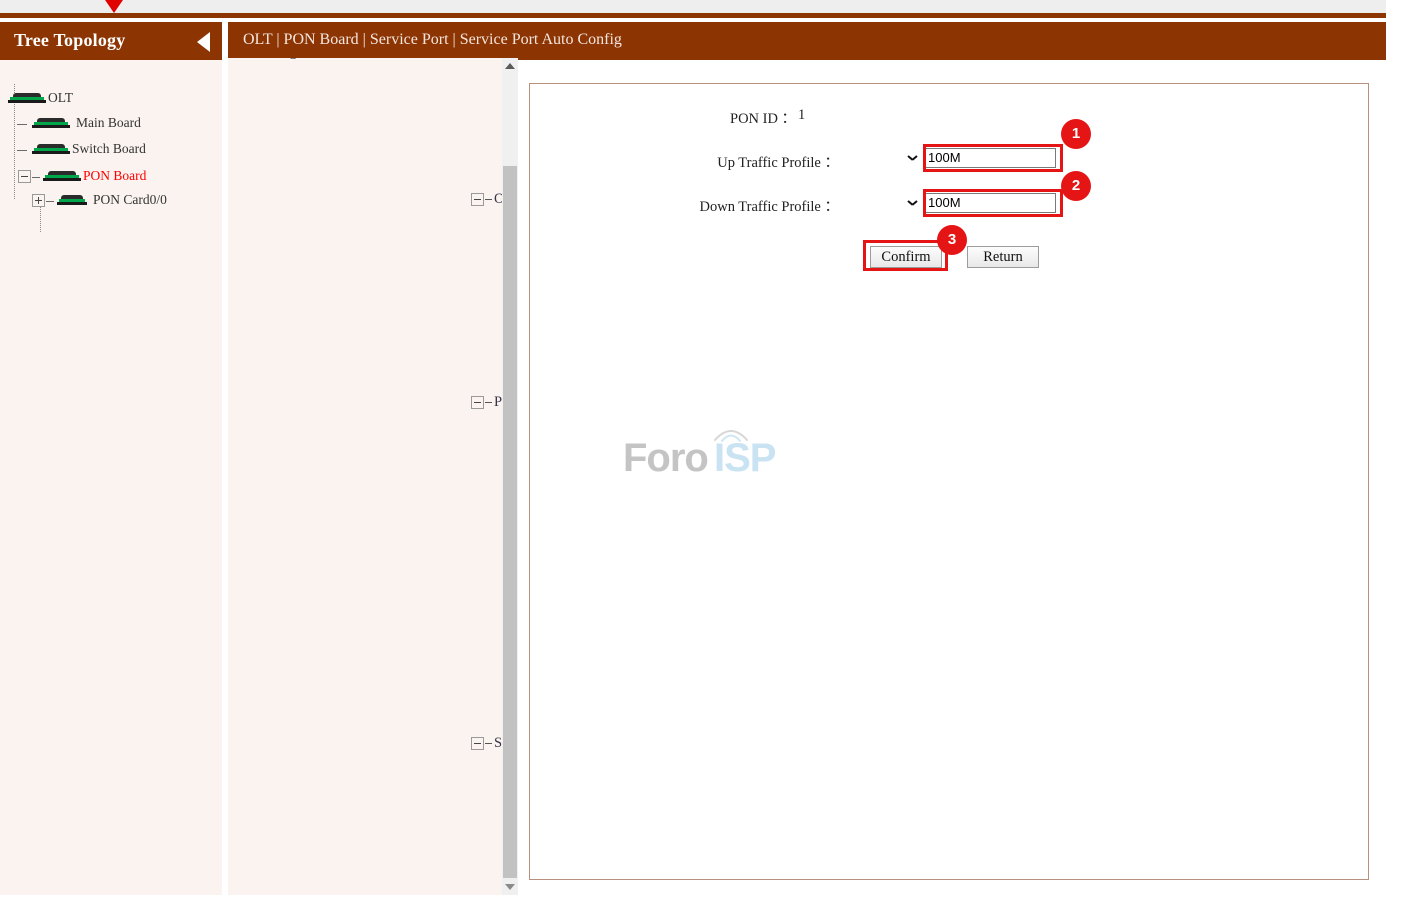 The height and width of the screenshot is (909, 1410). What do you see at coordinates (510, 66) in the screenshot?
I see `scroll-up-arrow-icon` at bounding box center [510, 66].